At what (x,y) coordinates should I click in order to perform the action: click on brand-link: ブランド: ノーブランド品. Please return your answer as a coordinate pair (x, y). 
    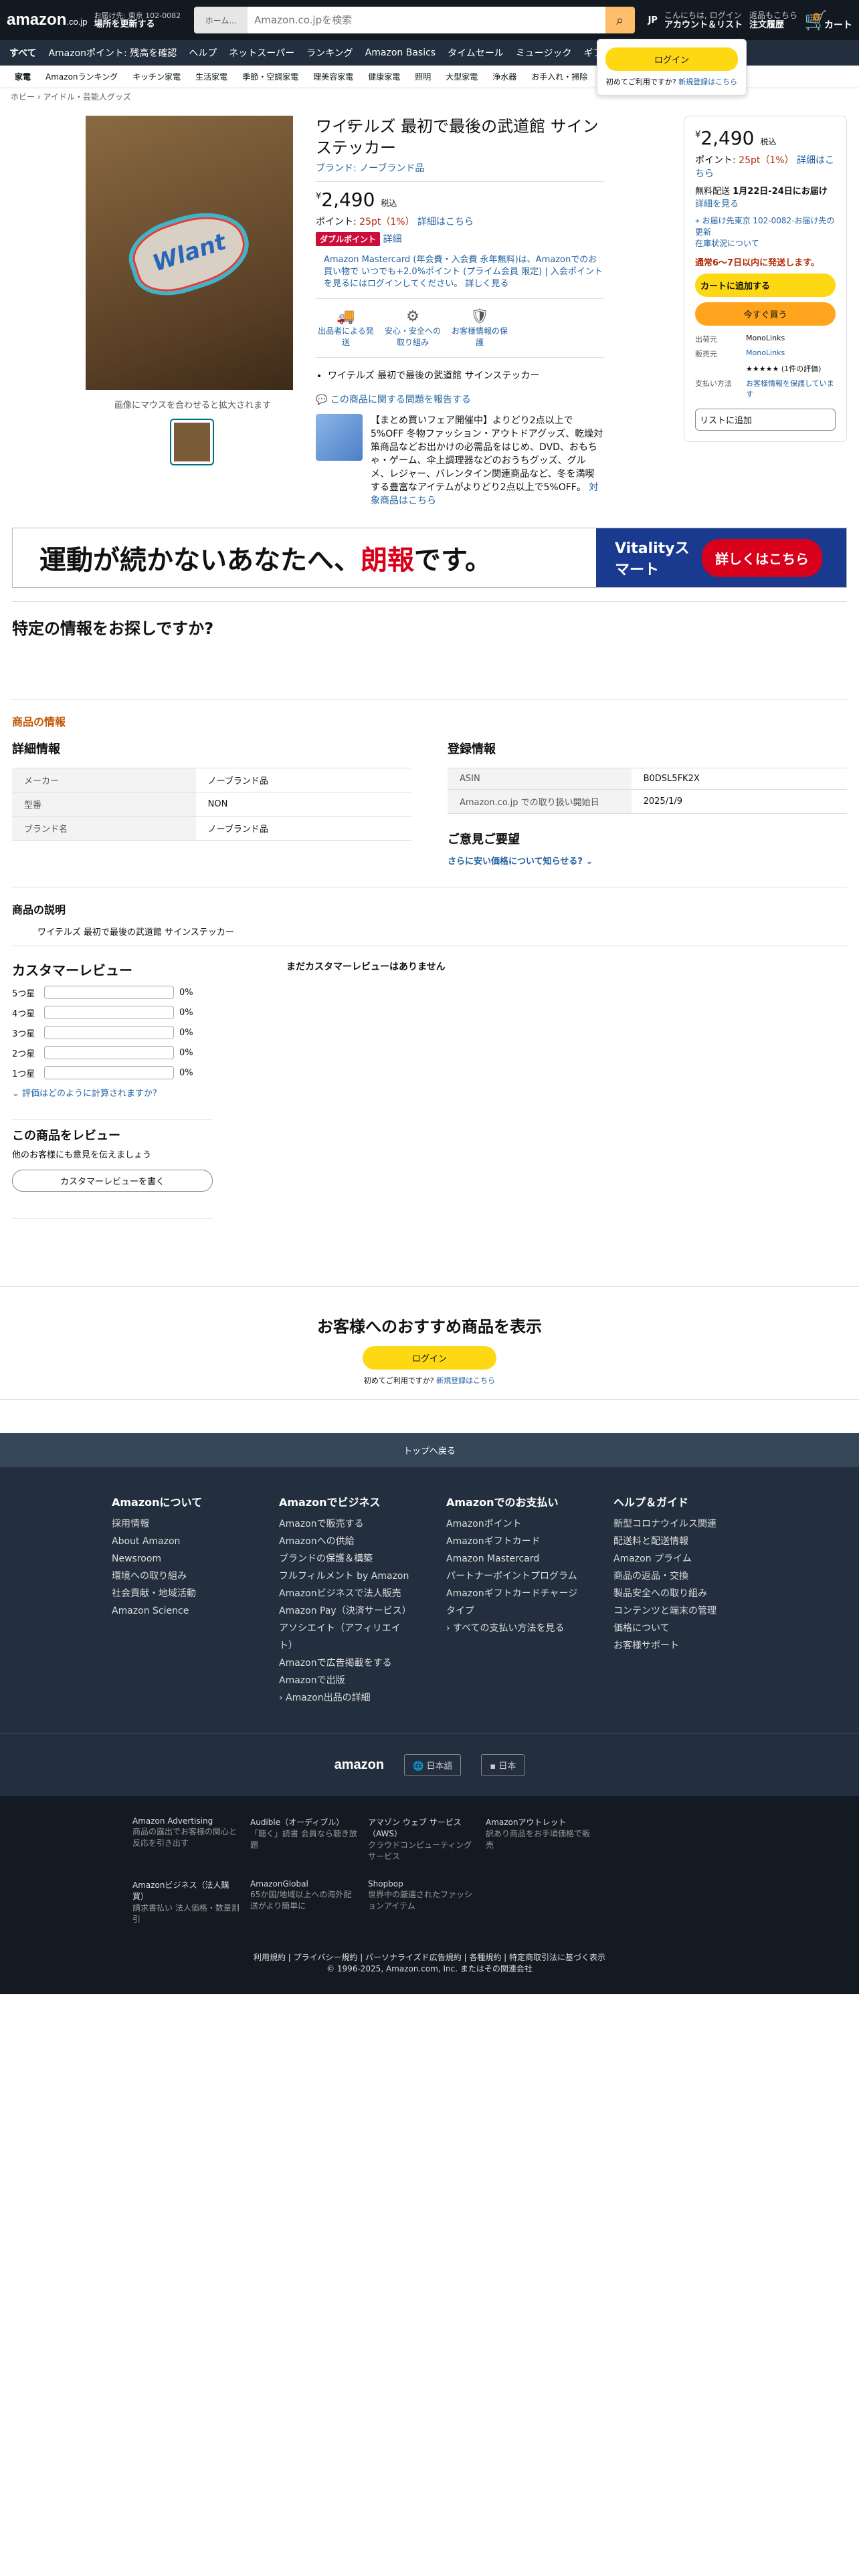
    Looking at the image, I should click on (460, 168).